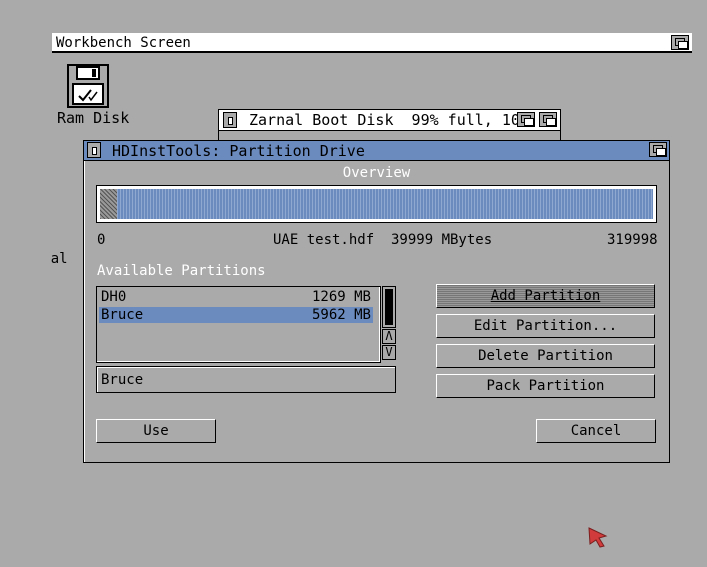 The height and width of the screenshot is (567, 707). I want to click on partition-size: 5962 MB, so click(341, 315).